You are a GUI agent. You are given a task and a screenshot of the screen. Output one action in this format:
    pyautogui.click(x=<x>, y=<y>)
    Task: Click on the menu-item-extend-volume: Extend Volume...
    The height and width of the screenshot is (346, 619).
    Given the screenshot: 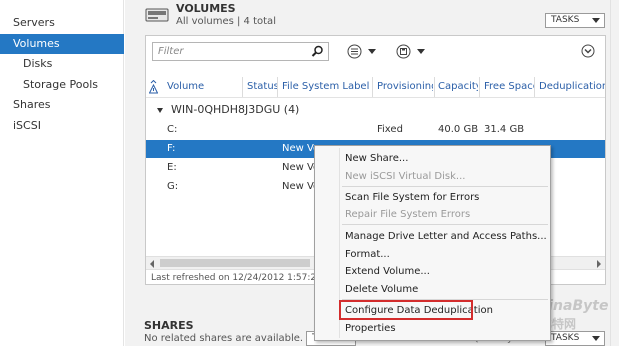 What is the action you would take?
    pyautogui.click(x=387, y=271)
    